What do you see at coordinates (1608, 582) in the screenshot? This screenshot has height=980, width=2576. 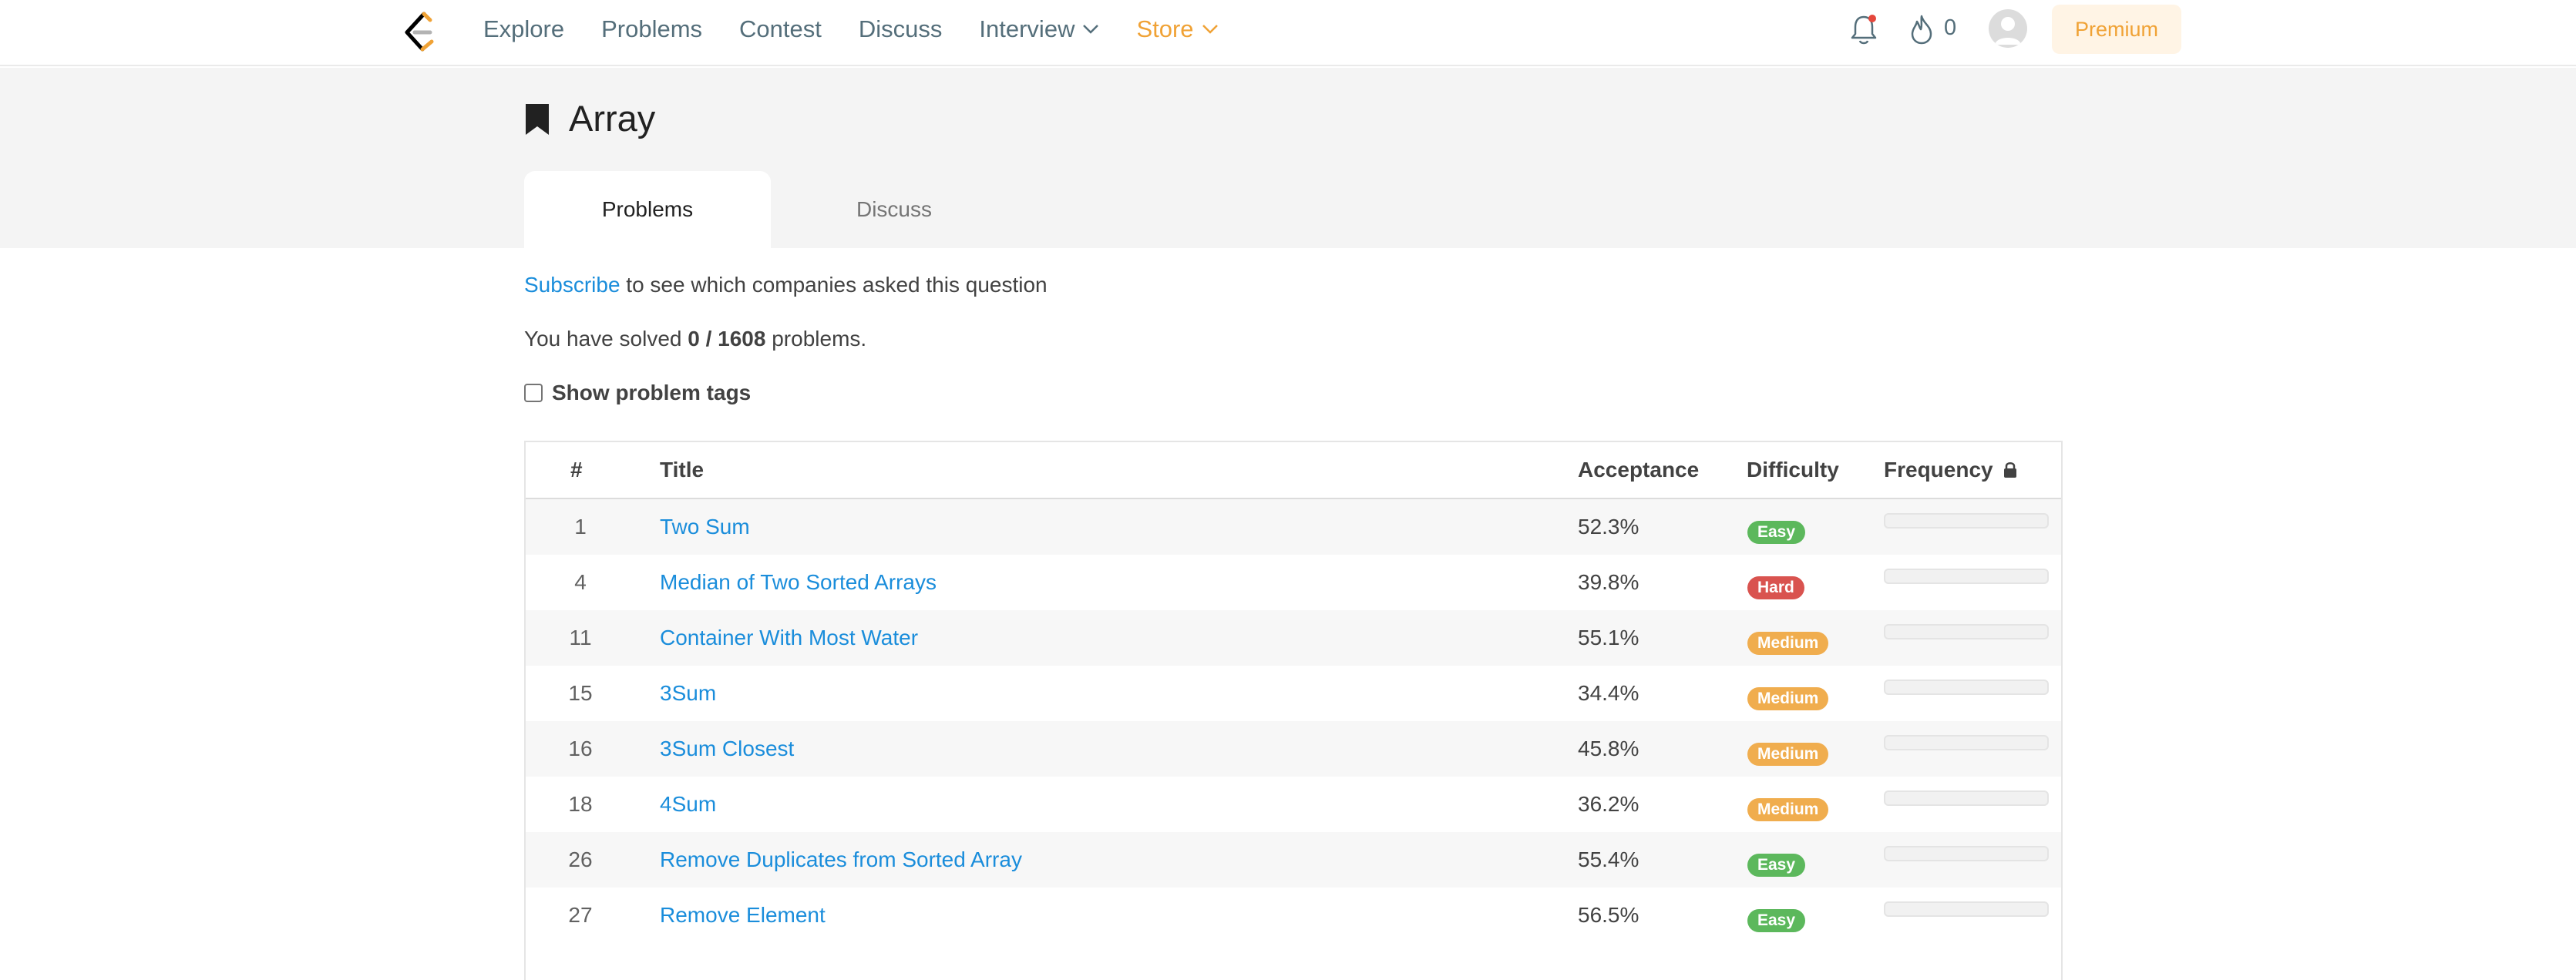 I see `acceptance-rate: 39.8%` at bounding box center [1608, 582].